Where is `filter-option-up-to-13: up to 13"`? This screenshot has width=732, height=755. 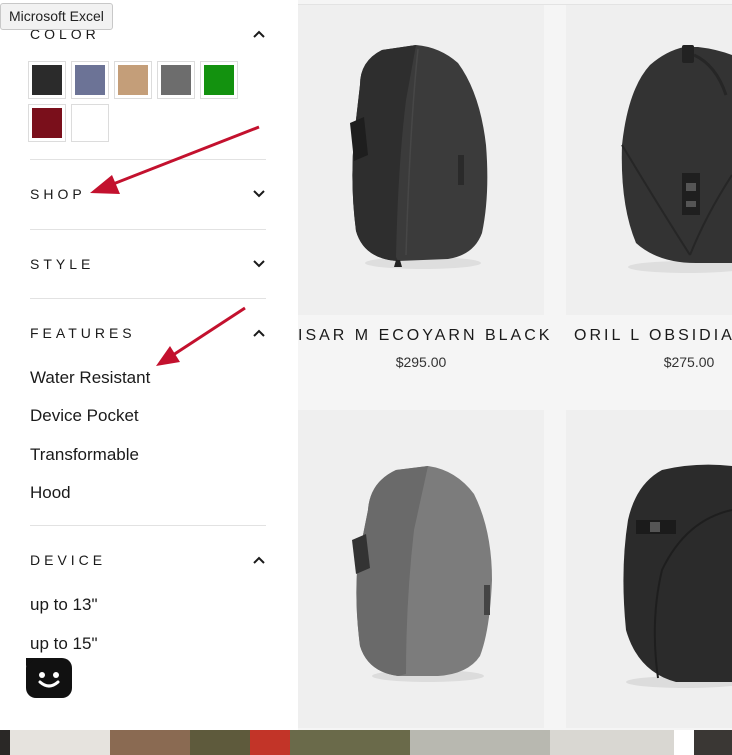
filter-option-up-to-13: up to 13" is located at coordinates (63, 605).